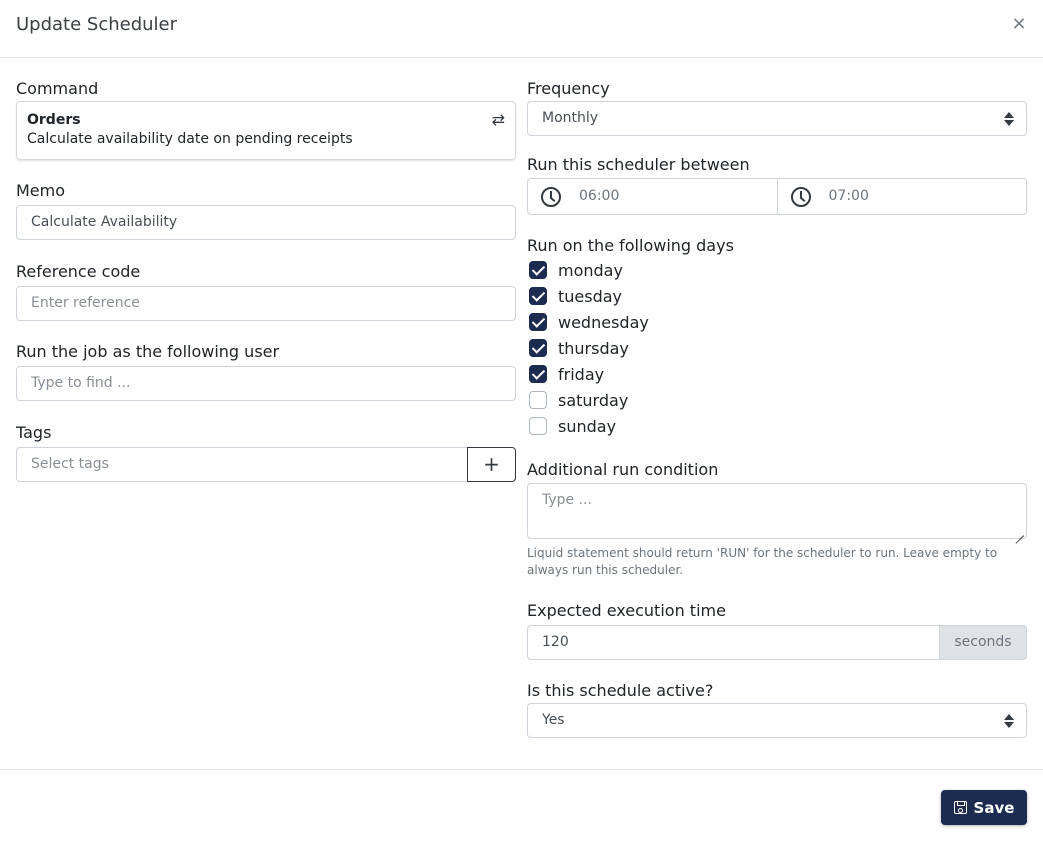  I want to click on memo-label: Memo, so click(41, 190).